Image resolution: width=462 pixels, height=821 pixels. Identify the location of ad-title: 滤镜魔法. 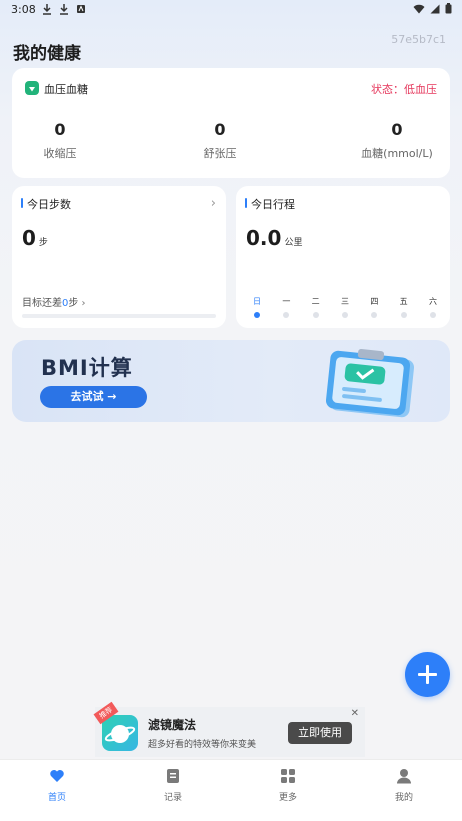
(172, 725).